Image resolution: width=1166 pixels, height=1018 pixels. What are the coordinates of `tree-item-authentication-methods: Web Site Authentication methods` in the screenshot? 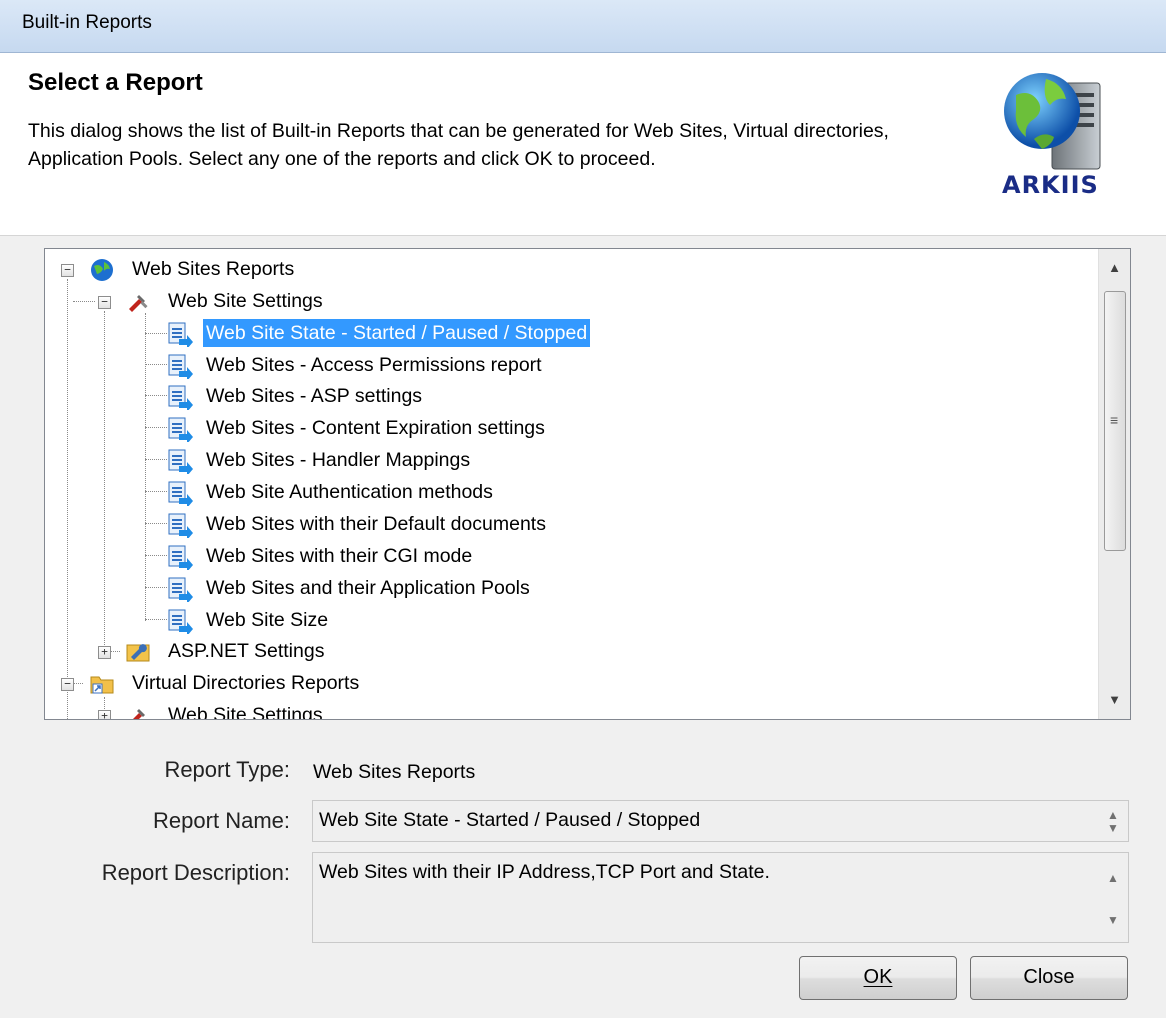 It's located at (395, 493).